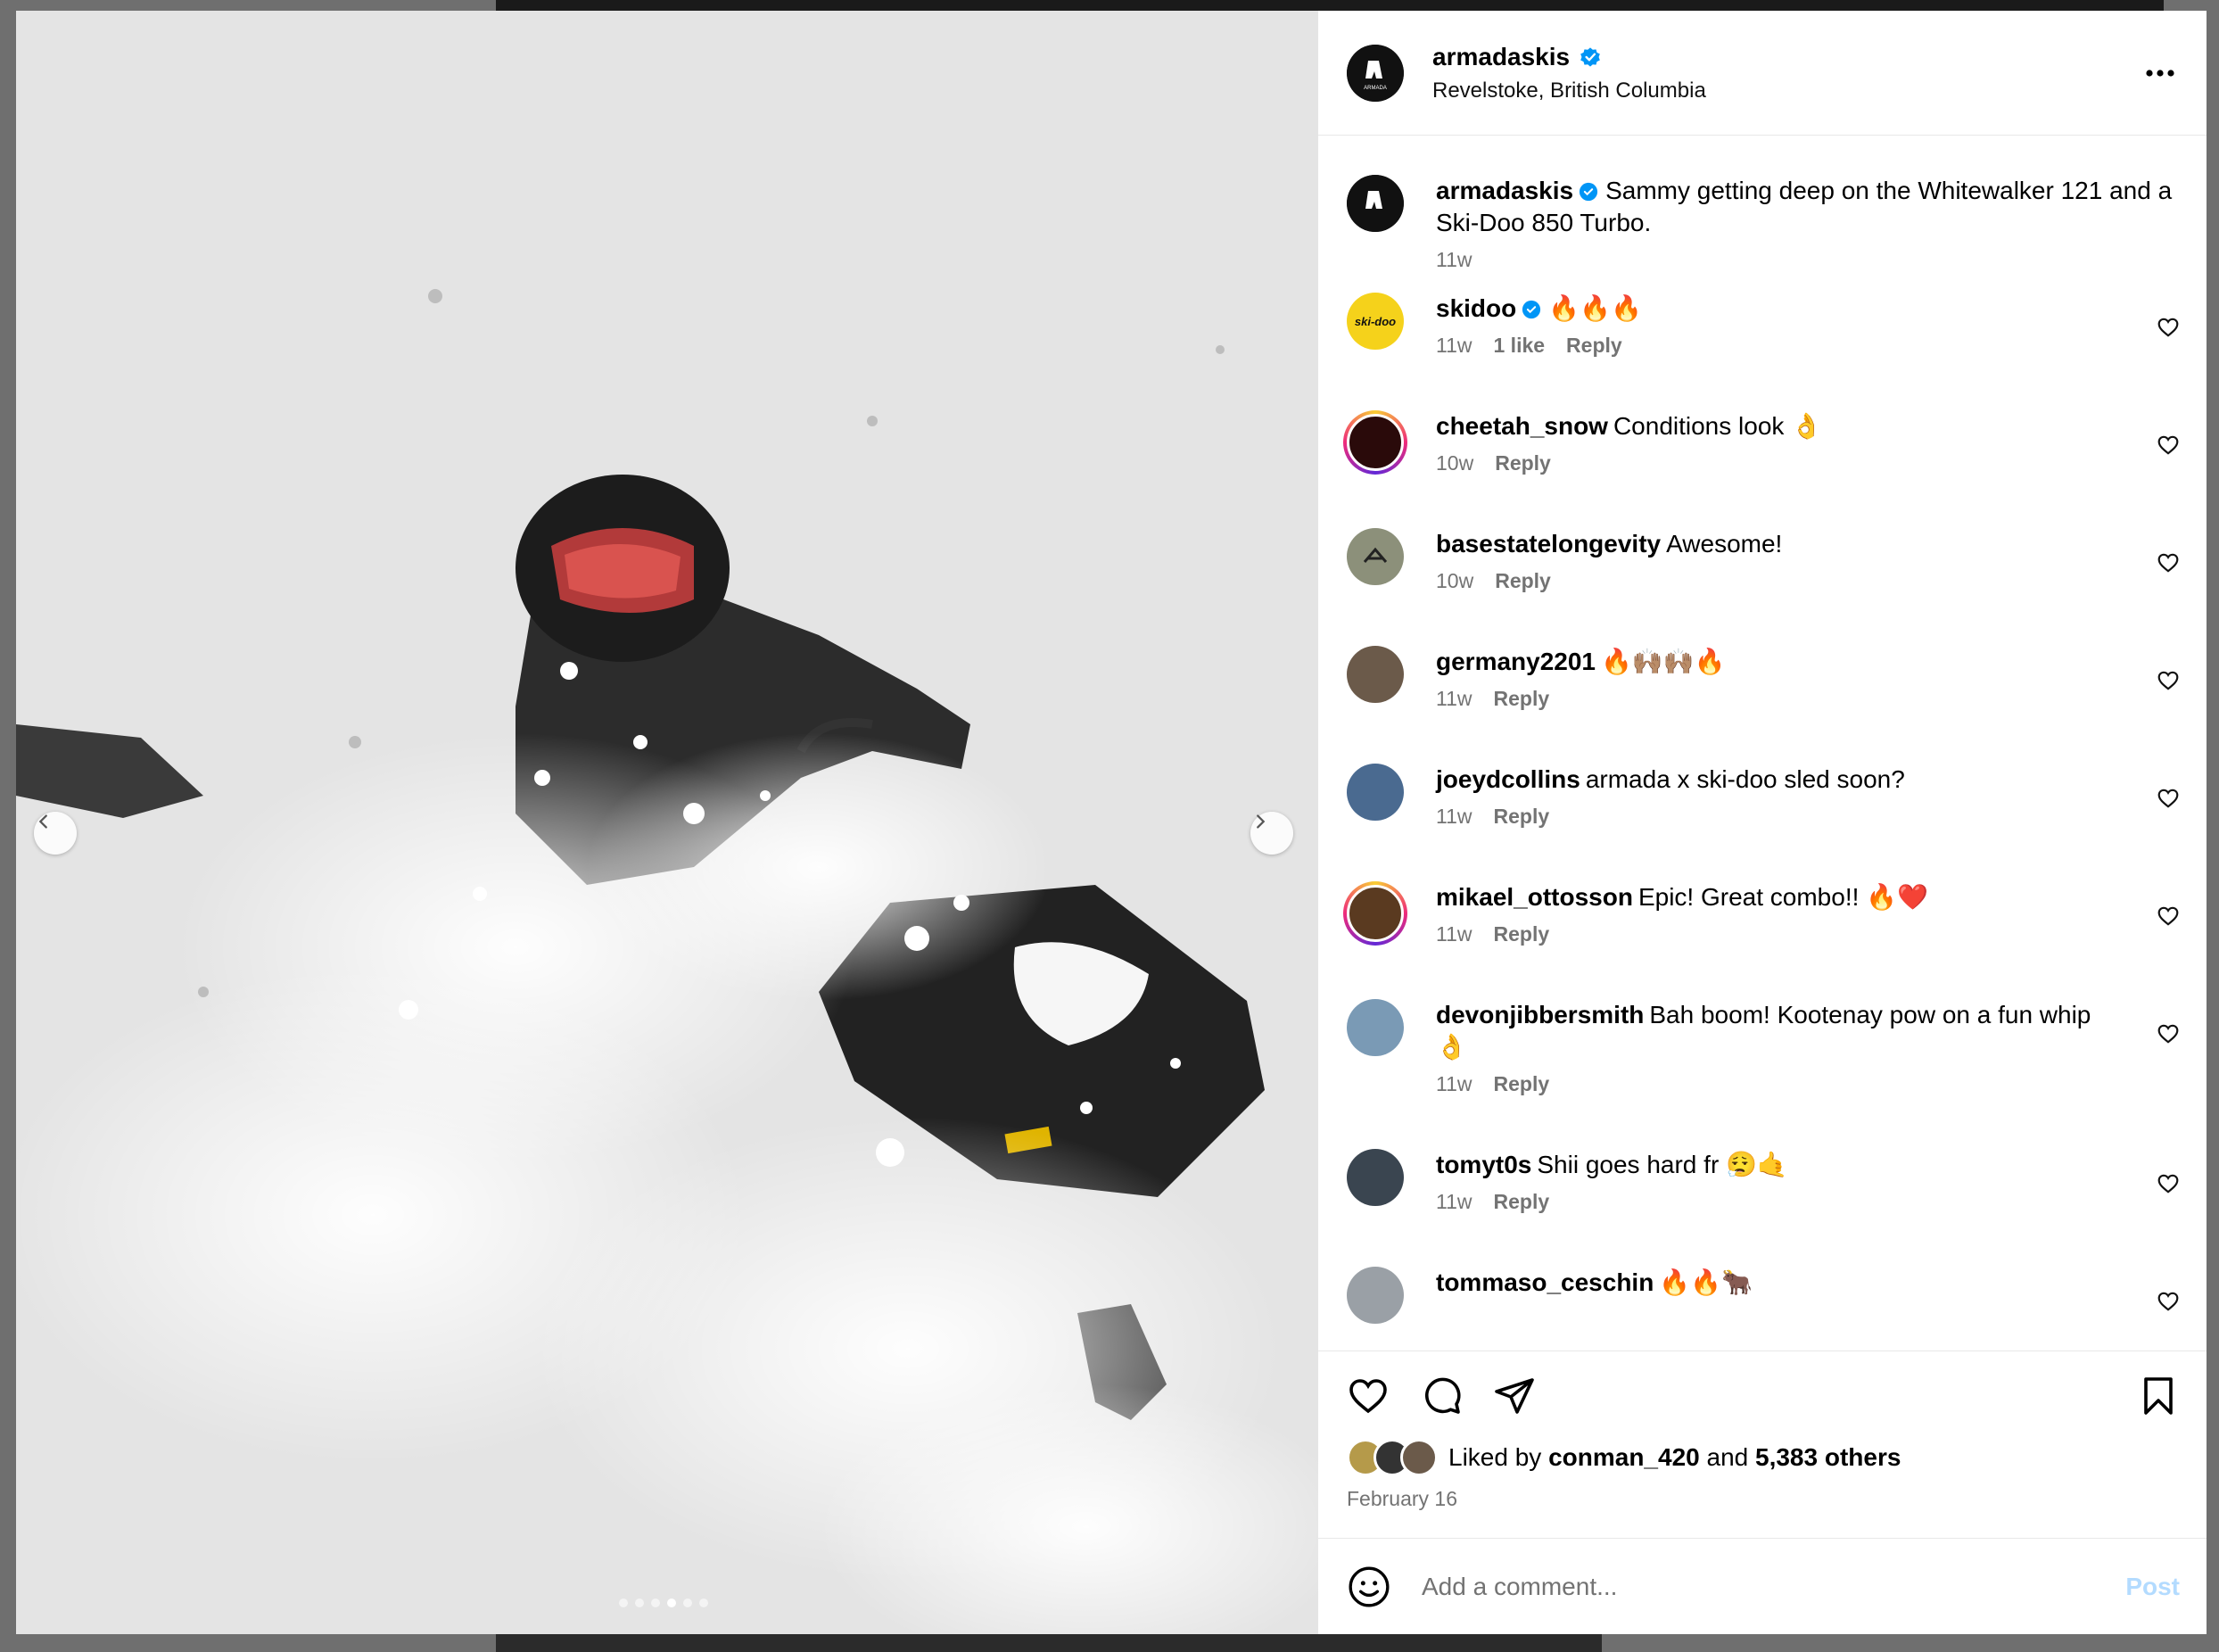 This screenshot has width=2219, height=1652. What do you see at coordinates (2158, 1396) in the screenshot?
I see `bookmark-icon` at bounding box center [2158, 1396].